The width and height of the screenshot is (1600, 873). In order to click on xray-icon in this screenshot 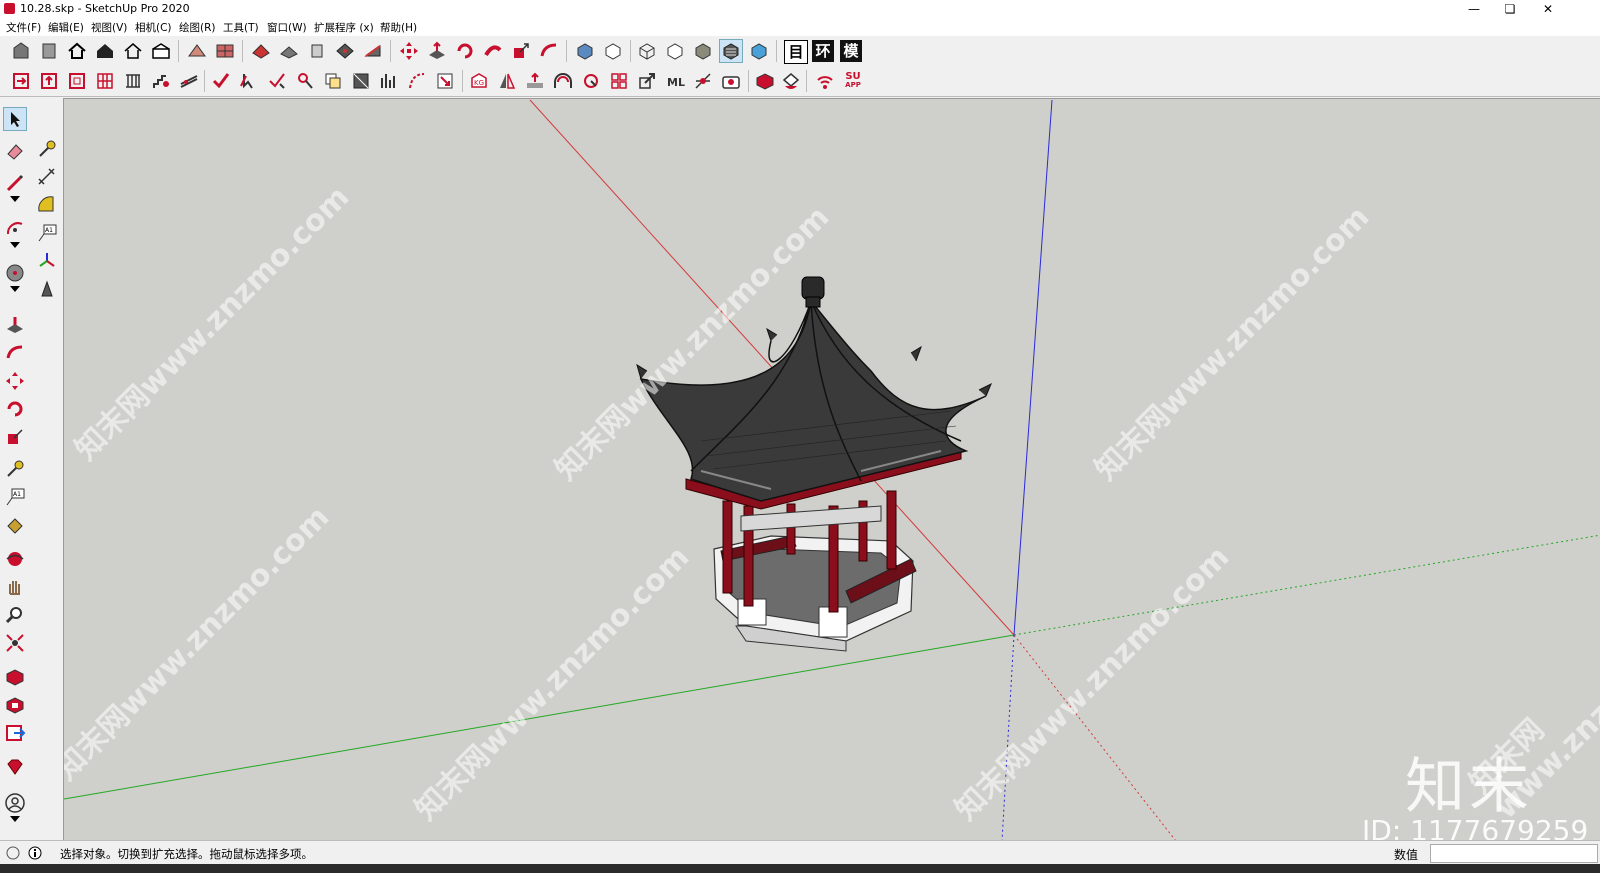, I will do `click(585, 51)`.